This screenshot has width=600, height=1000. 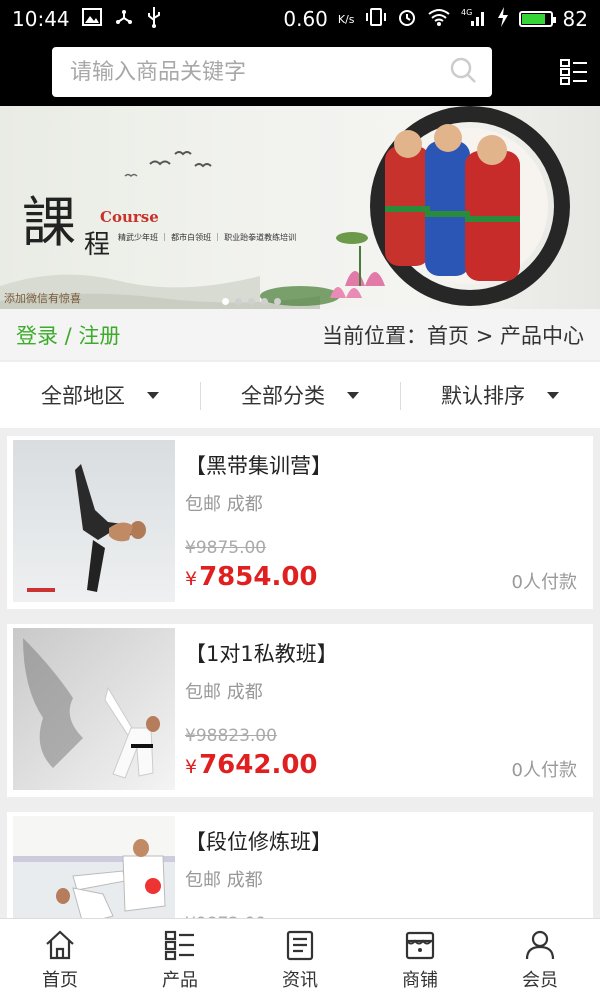 What do you see at coordinates (231, 736) in the screenshot?
I see `product-original-price: ¥98823.00` at bounding box center [231, 736].